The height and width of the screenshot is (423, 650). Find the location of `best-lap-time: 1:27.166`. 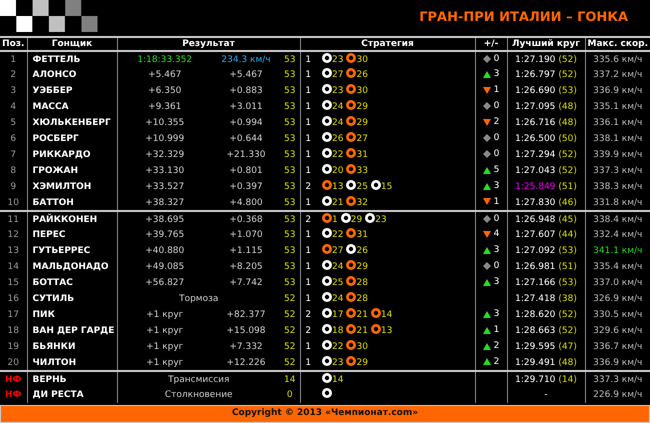

best-lap-time: 1:27.166 is located at coordinates (535, 283).